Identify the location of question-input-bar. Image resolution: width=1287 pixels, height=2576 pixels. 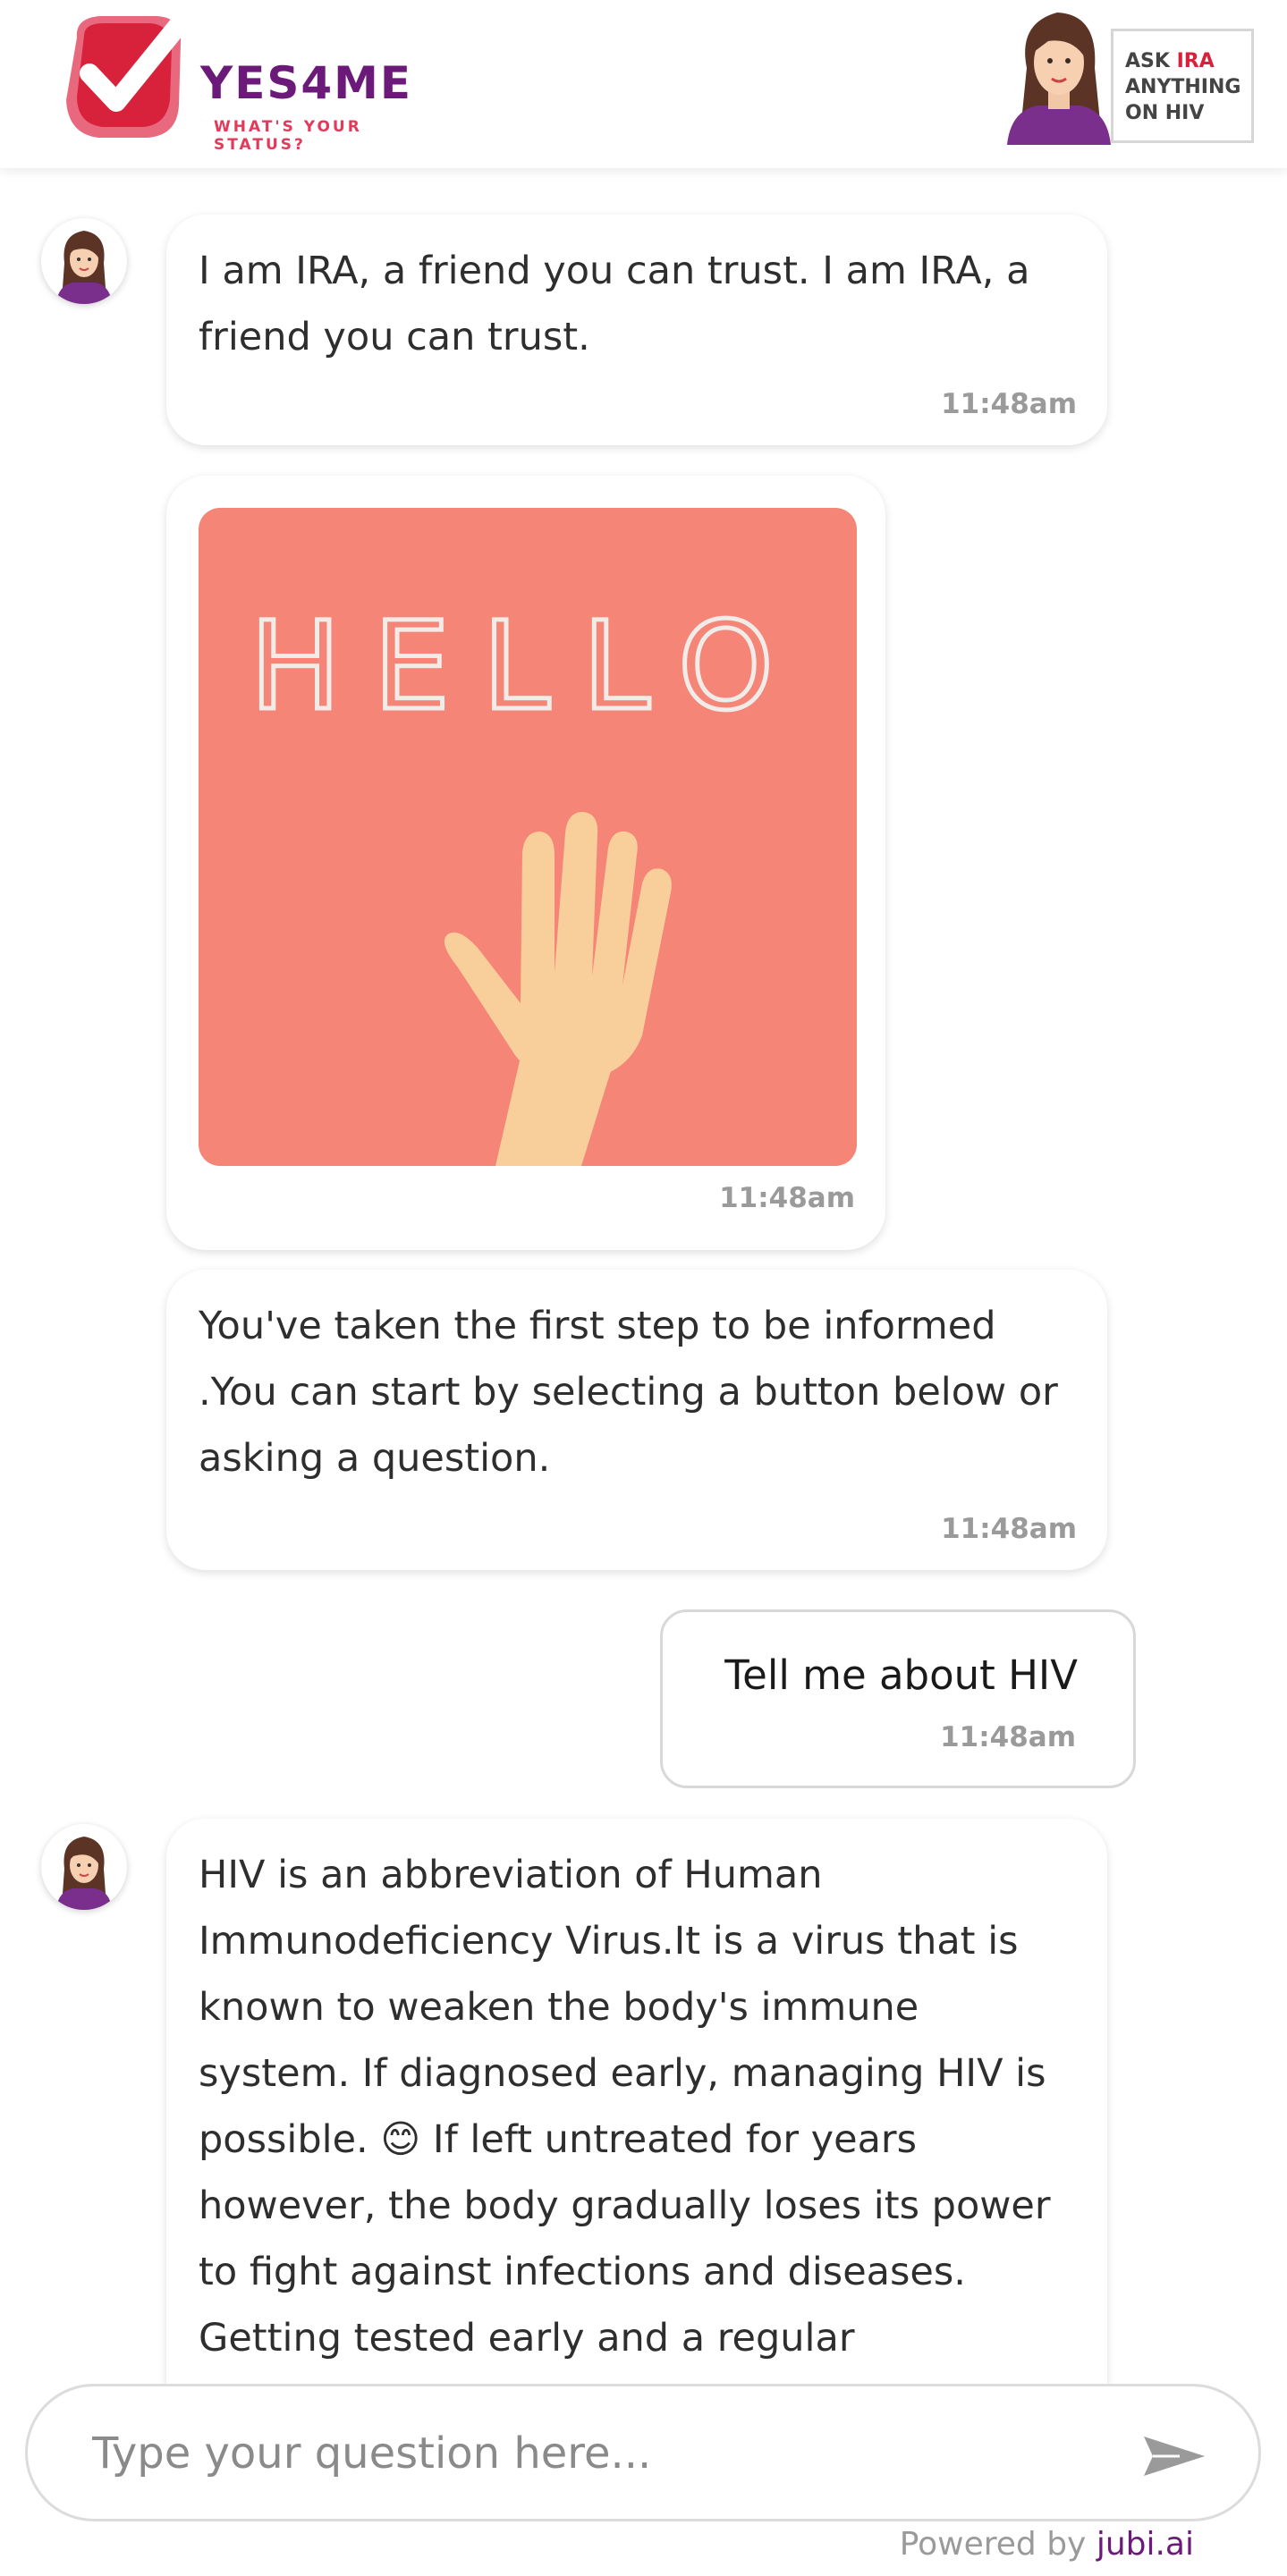
(643, 2452).